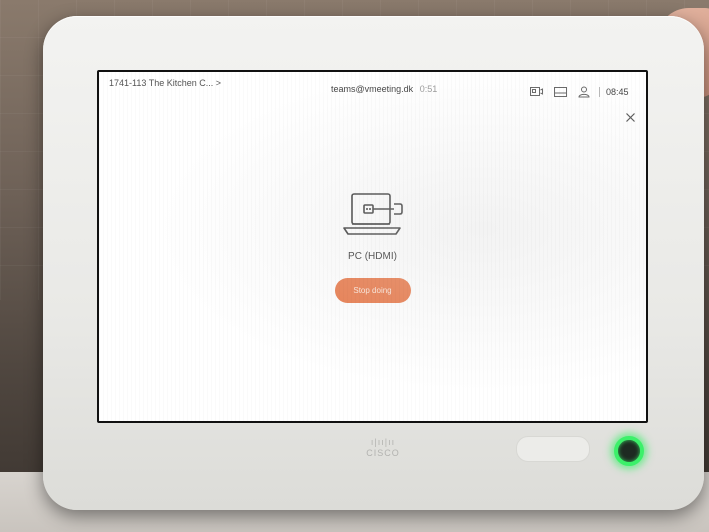 The height and width of the screenshot is (532, 709). Describe the element at coordinates (617, 92) in the screenshot. I see `clock: 08:45` at that location.